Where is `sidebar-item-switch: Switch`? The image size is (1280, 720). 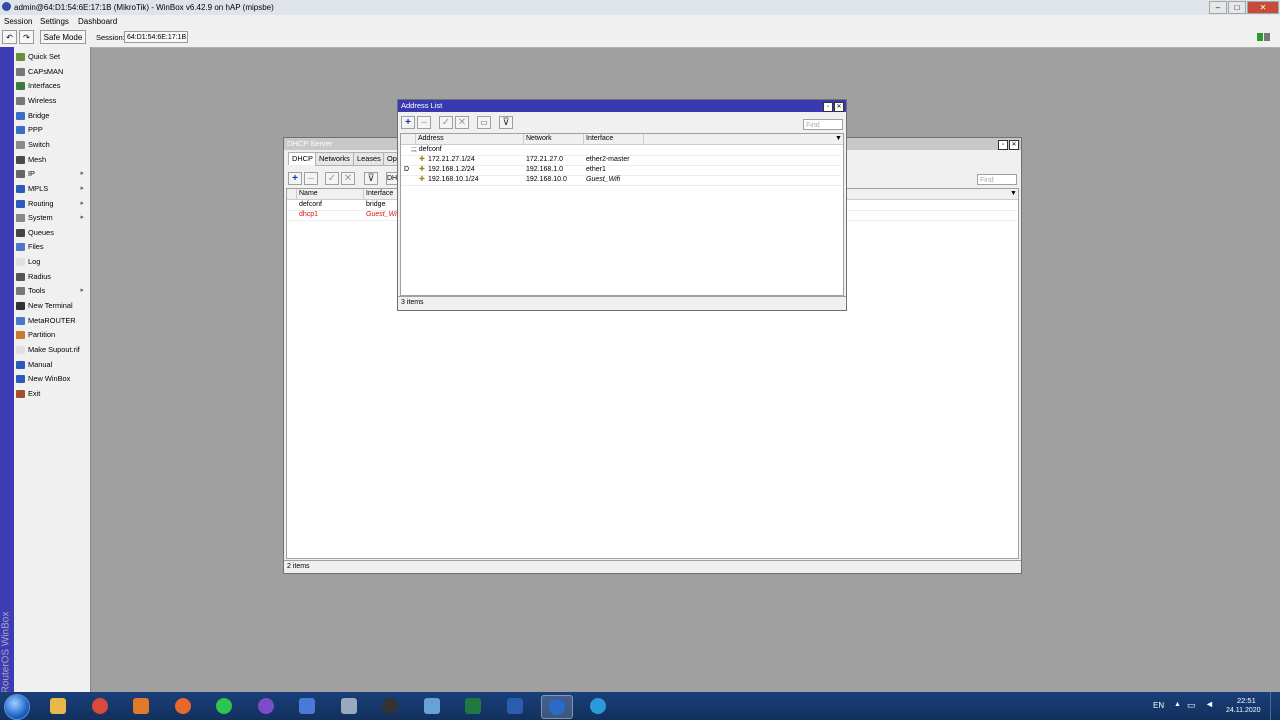 sidebar-item-switch: Switch is located at coordinates (52, 145).